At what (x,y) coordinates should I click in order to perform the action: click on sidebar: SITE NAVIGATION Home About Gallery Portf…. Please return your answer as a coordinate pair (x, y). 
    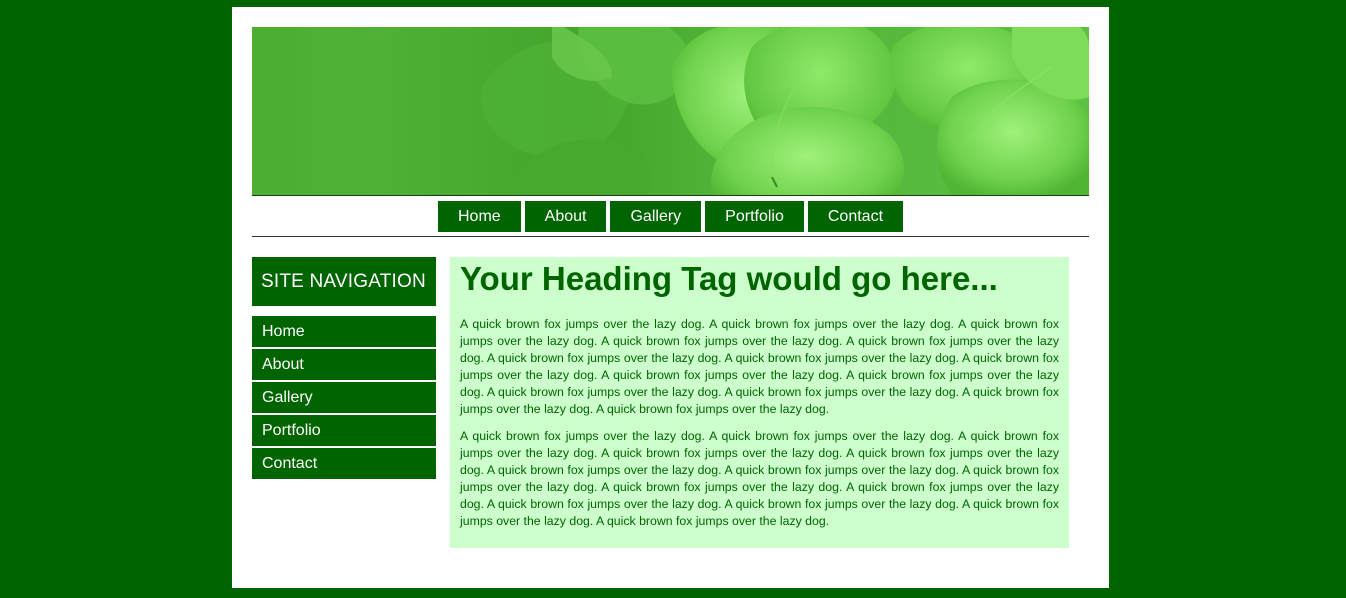
    Looking at the image, I should click on (344, 369).